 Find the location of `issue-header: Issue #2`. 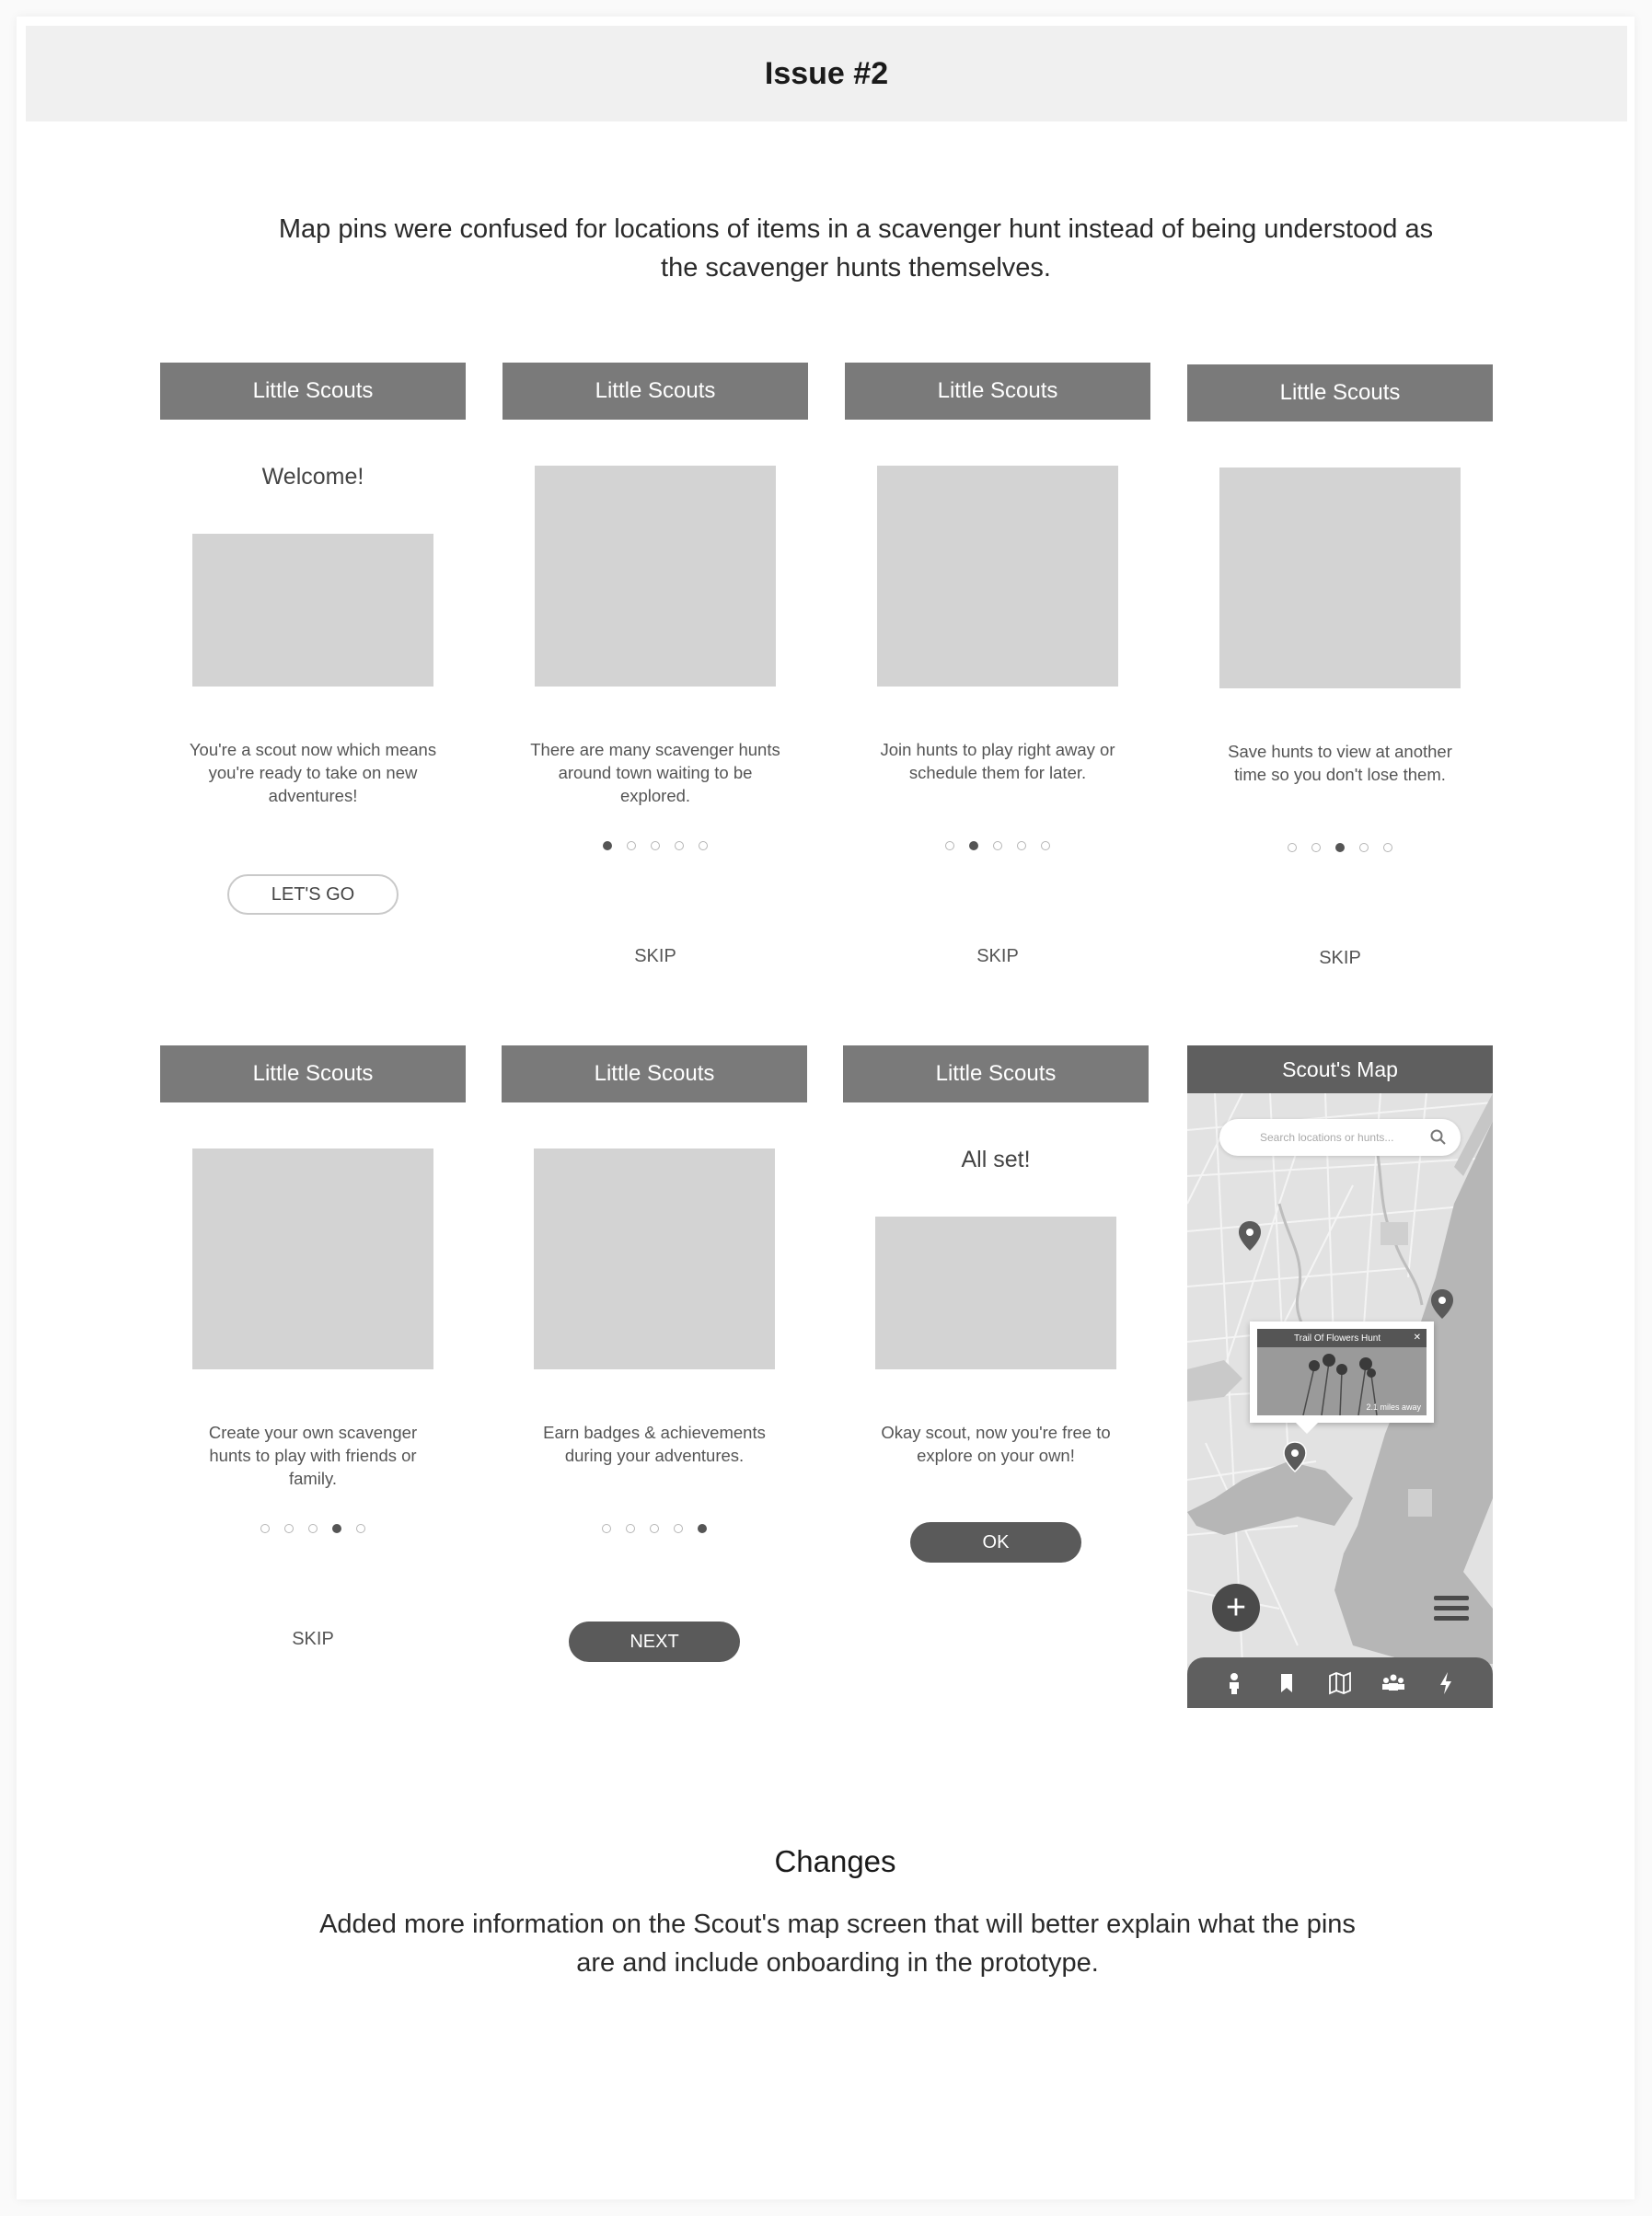

issue-header: Issue #2 is located at coordinates (826, 73).